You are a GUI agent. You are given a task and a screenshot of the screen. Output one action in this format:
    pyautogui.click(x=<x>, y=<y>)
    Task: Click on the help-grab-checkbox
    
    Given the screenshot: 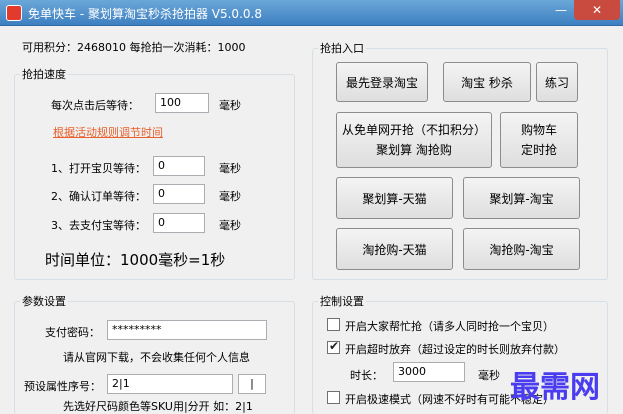 What is the action you would take?
    pyautogui.click(x=333, y=324)
    